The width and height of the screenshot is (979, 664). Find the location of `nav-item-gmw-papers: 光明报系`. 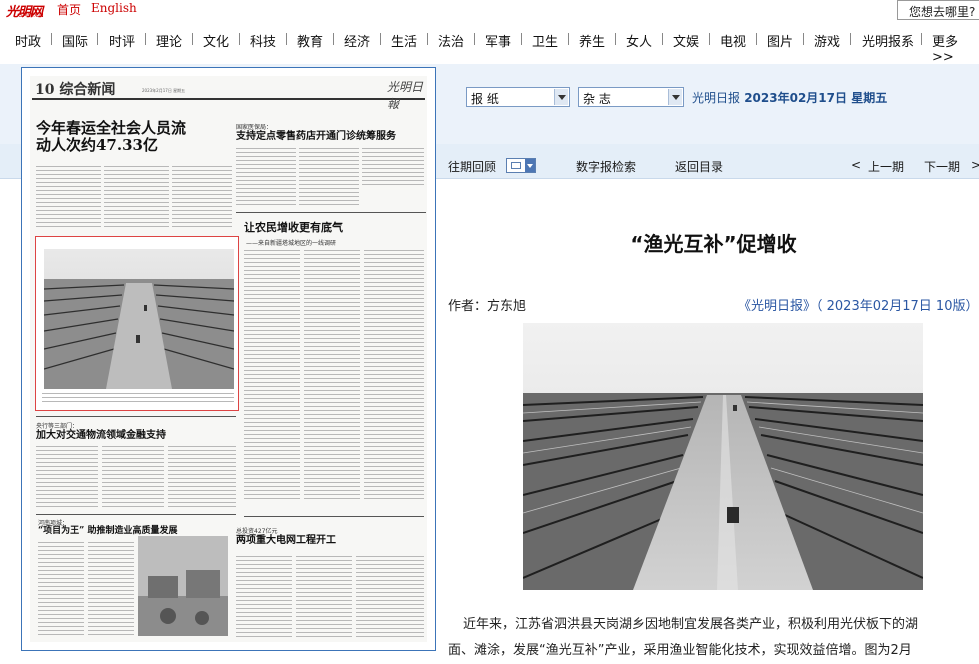

nav-item-gmw-papers: 光明报系 is located at coordinates (888, 40).